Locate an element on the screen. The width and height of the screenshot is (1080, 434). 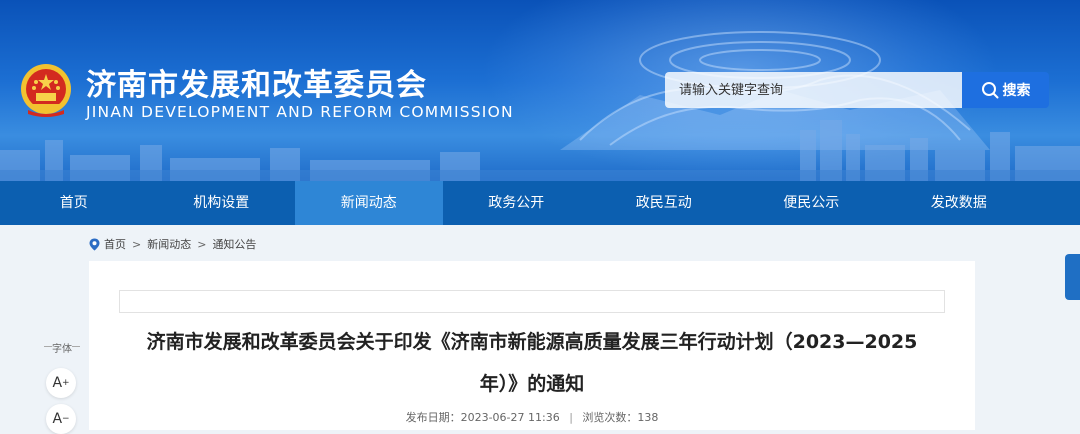
location-pin-icon is located at coordinates (94, 244).